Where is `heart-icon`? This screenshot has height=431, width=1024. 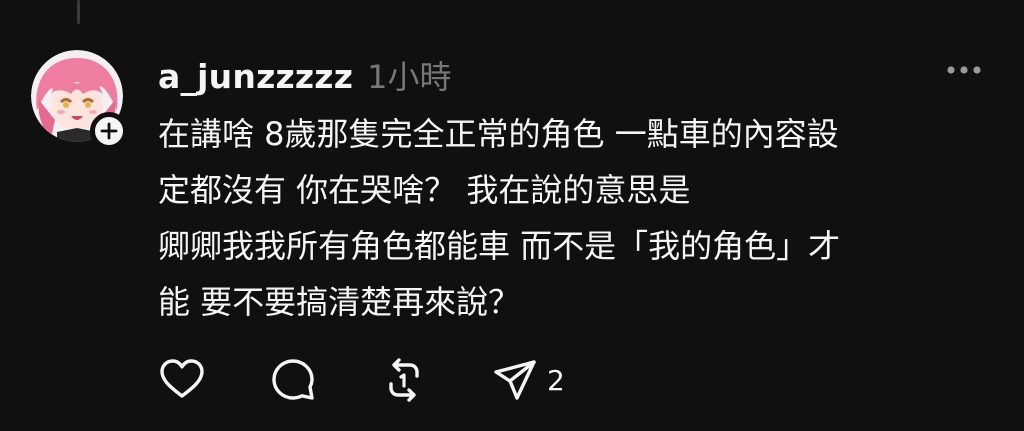 heart-icon is located at coordinates (182, 378).